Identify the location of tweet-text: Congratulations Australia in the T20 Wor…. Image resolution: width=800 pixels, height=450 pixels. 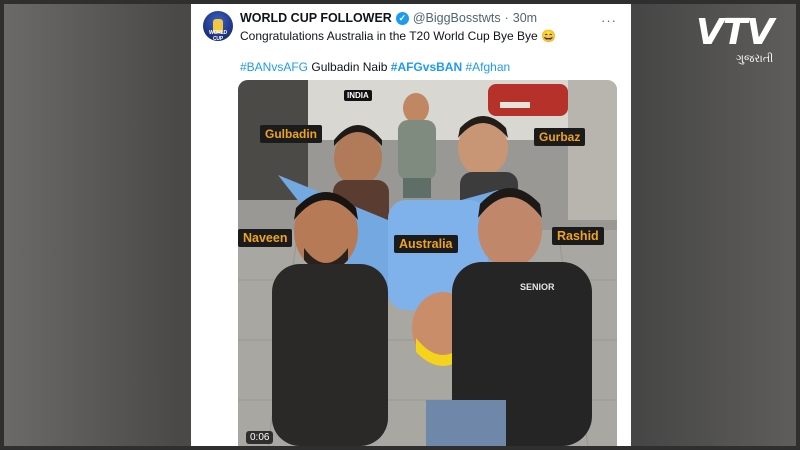
(398, 36).